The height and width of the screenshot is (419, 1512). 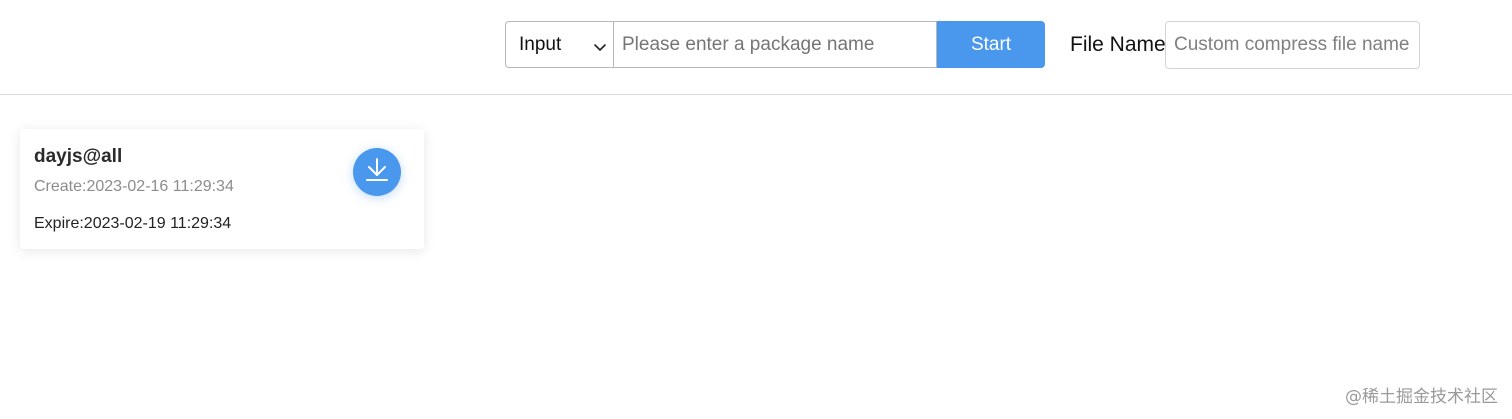 I want to click on package-name-input, so click(x=775, y=44).